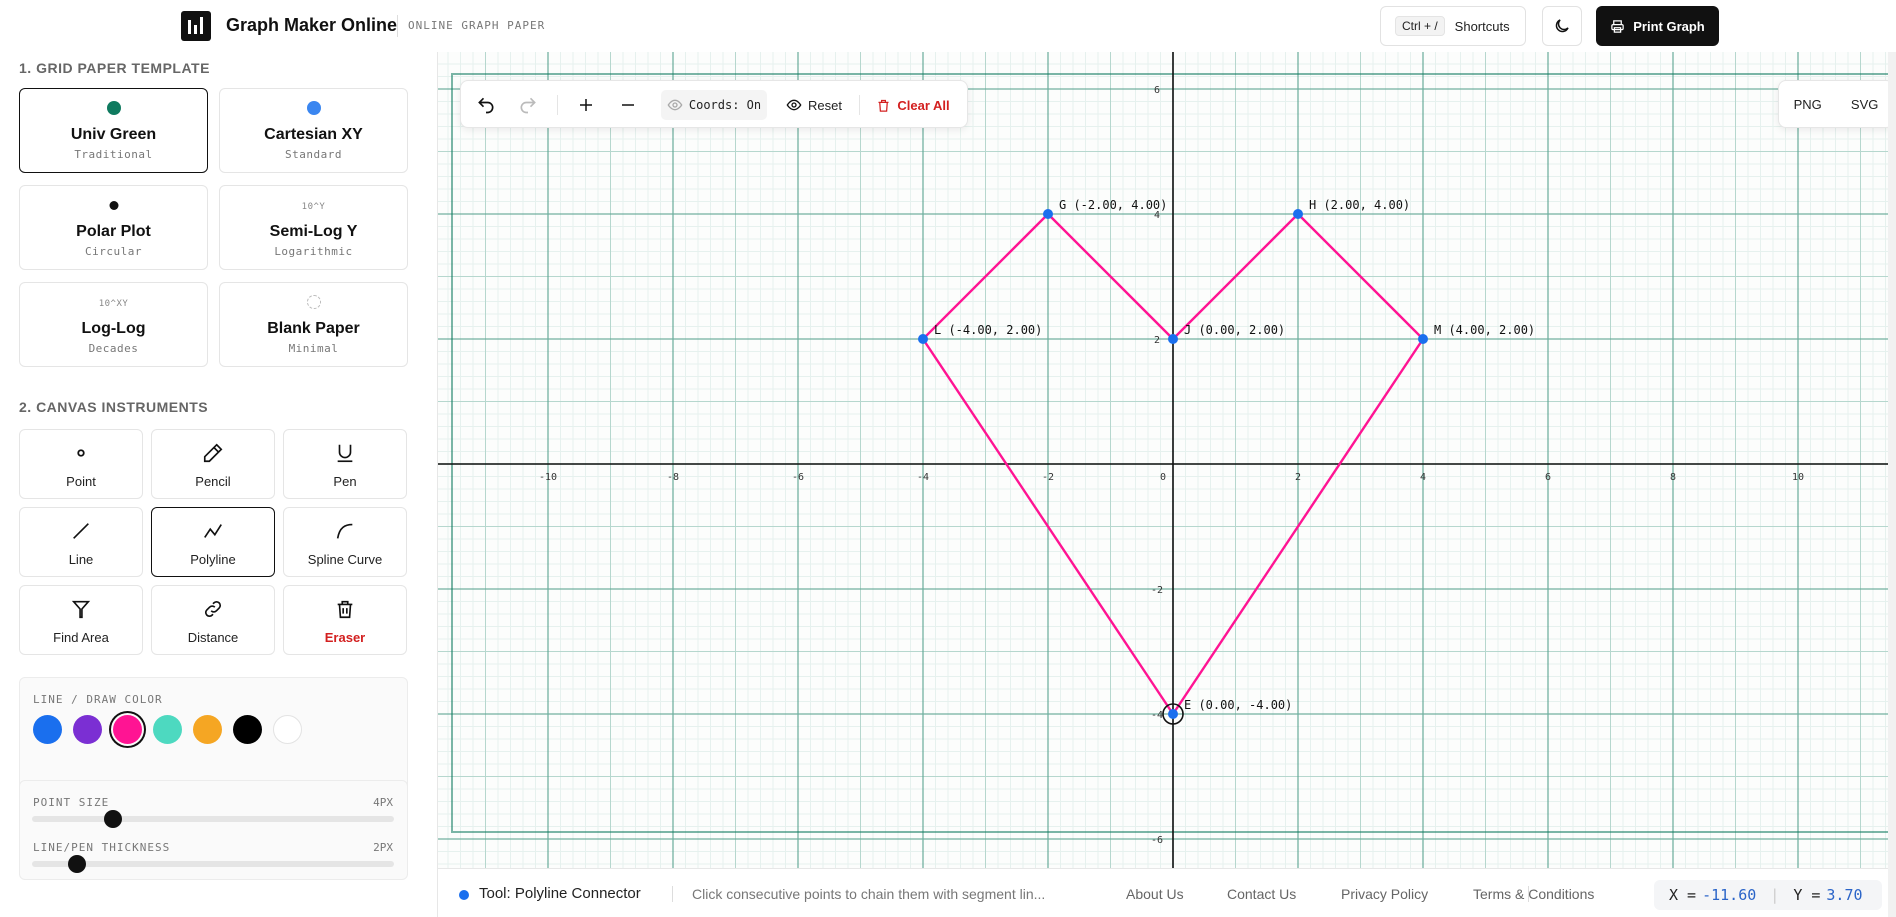 Image resolution: width=1896 pixels, height=917 pixels. Describe the element at coordinates (725, 105) in the screenshot. I see `coords-label: Coords: On` at that location.